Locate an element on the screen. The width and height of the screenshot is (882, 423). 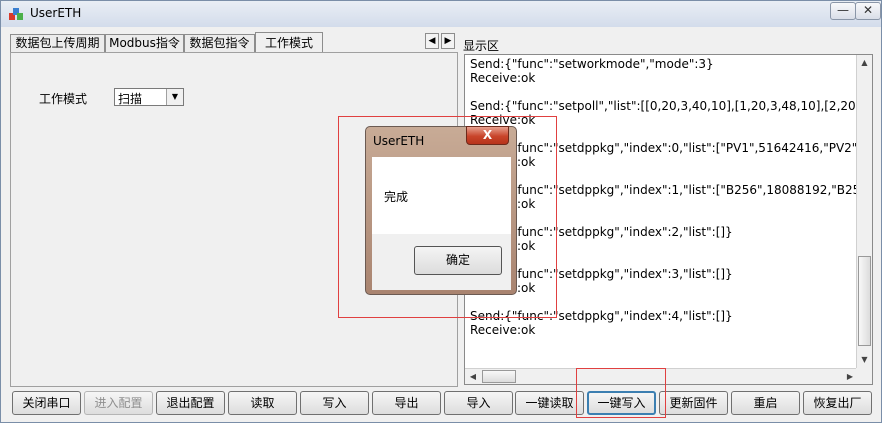
dialog-ok-button: 确定 is located at coordinates (458, 260).